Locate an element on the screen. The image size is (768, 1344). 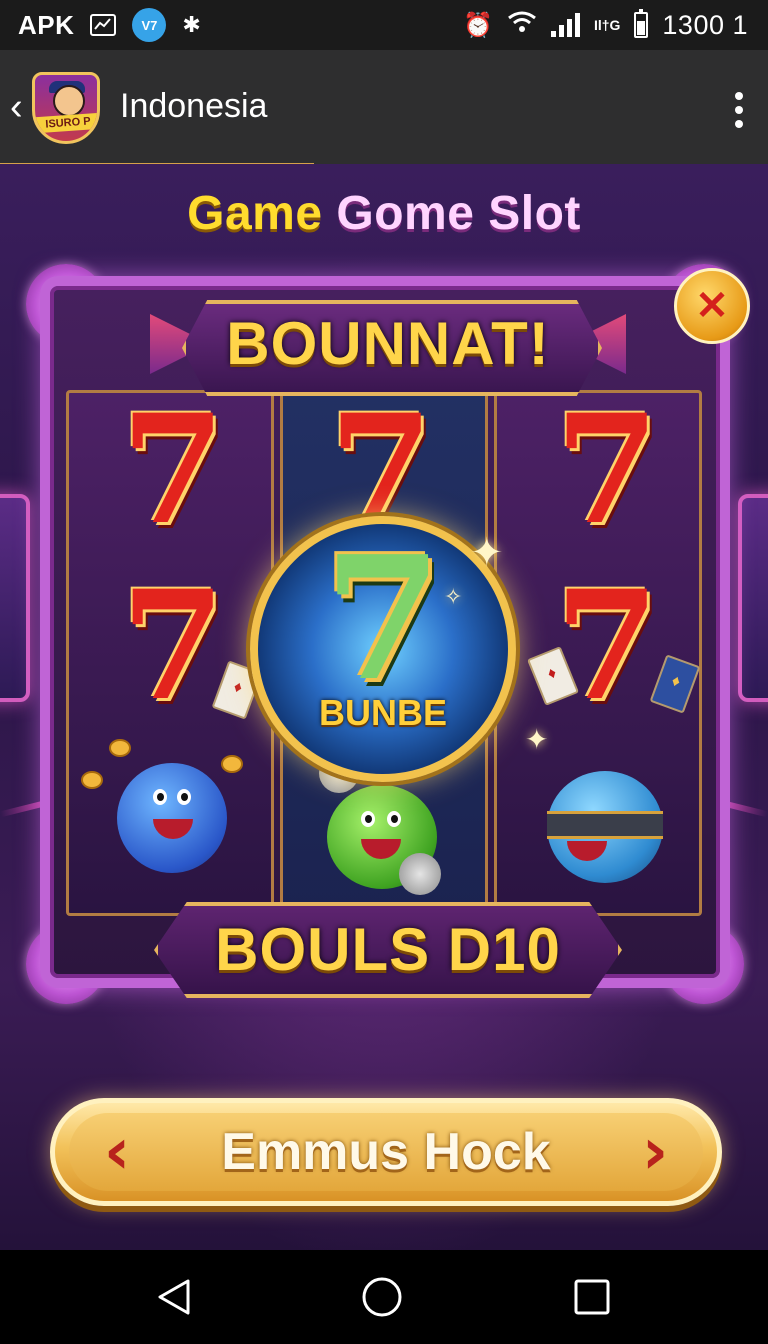
bug-icon: ✱ is located at coordinates (191, 24).